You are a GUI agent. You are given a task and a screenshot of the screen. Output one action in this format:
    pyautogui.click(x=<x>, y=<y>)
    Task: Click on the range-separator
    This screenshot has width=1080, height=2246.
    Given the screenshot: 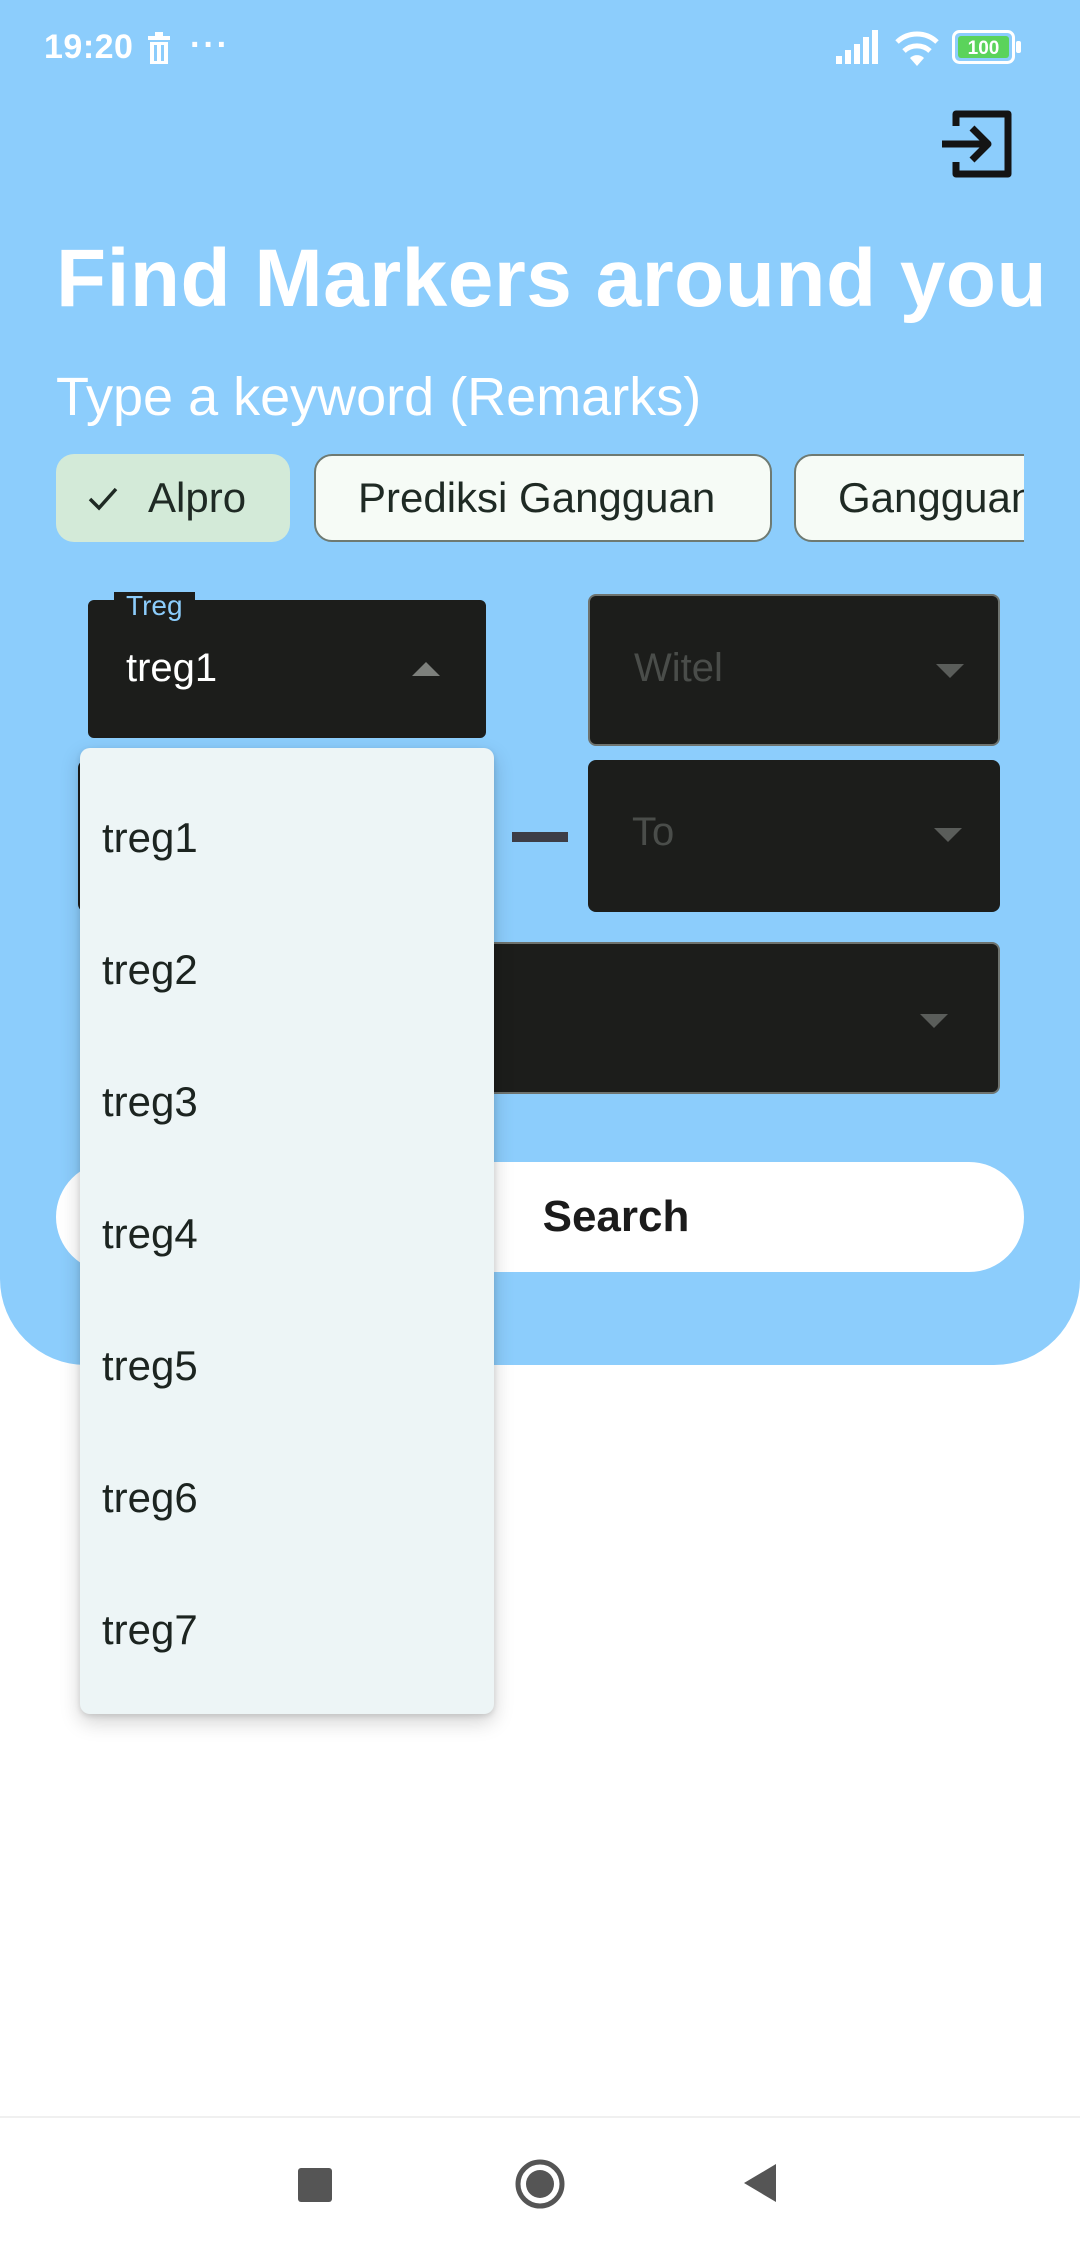 What is the action you would take?
    pyautogui.click(x=540, y=837)
    